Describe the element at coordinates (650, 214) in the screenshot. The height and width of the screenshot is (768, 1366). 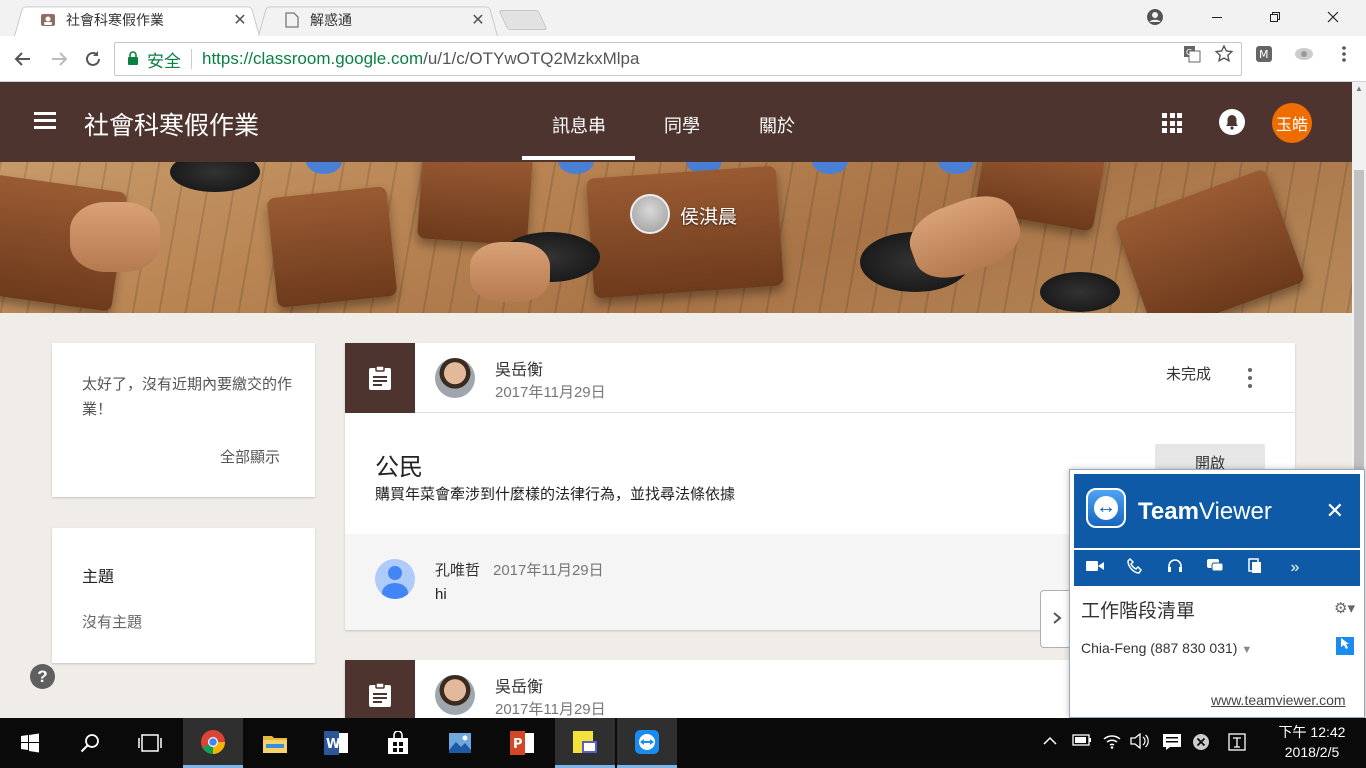
I see `presenter-avatar` at that location.